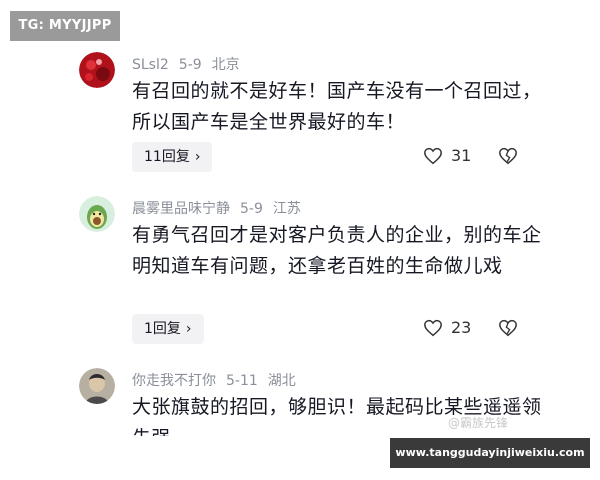 This screenshot has width=600, height=480. Describe the element at coordinates (461, 155) in the screenshot. I see `like-count: 31` at that location.